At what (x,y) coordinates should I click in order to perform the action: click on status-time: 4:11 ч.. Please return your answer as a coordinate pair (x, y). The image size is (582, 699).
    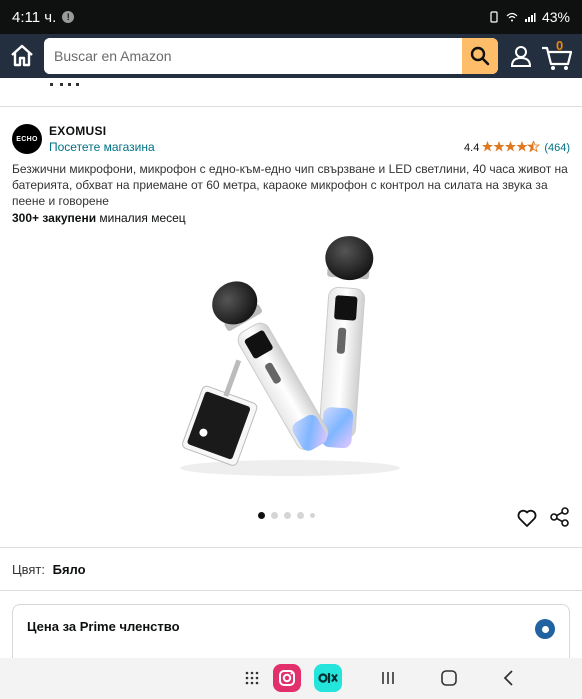
    Looking at the image, I should click on (34, 17).